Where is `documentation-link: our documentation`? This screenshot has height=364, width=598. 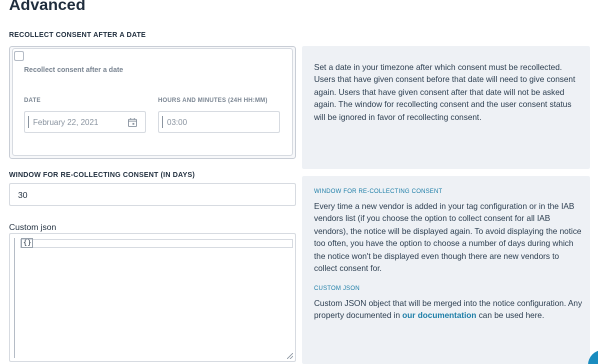 documentation-link: our documentation is located at coordinates (439, 315).